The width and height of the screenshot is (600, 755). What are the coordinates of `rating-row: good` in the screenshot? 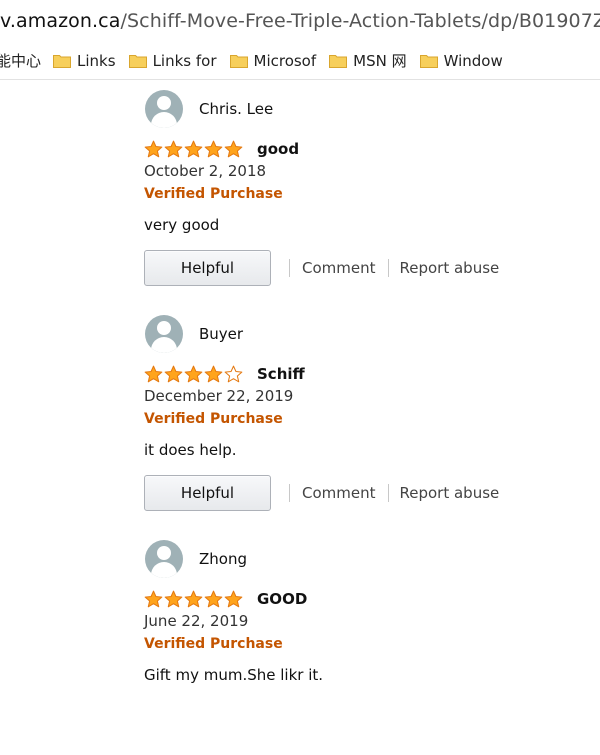 It's located at (221, 149).